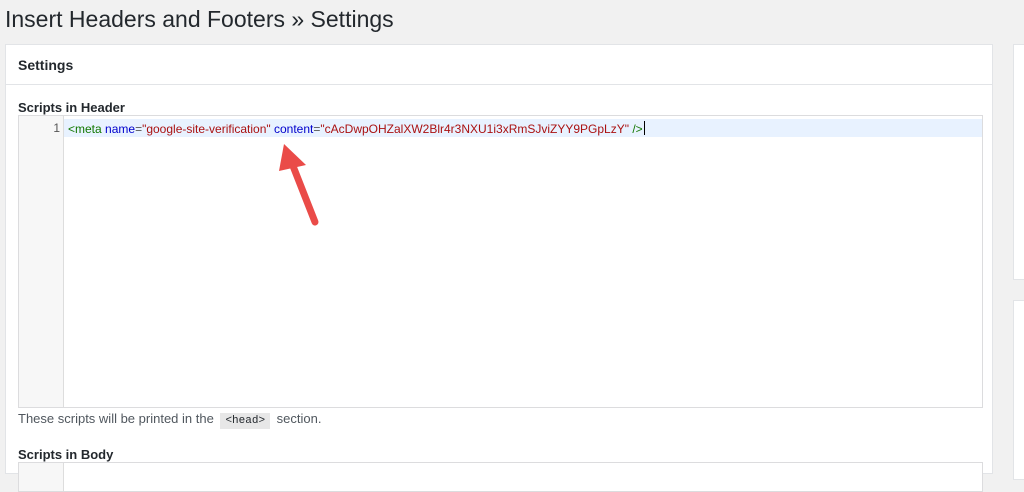 The width and height of the screenshot is (1024, 492). Describe the element at coordinates (294, 129) in the screenshot. I see `code-attr-content: content` at that location.